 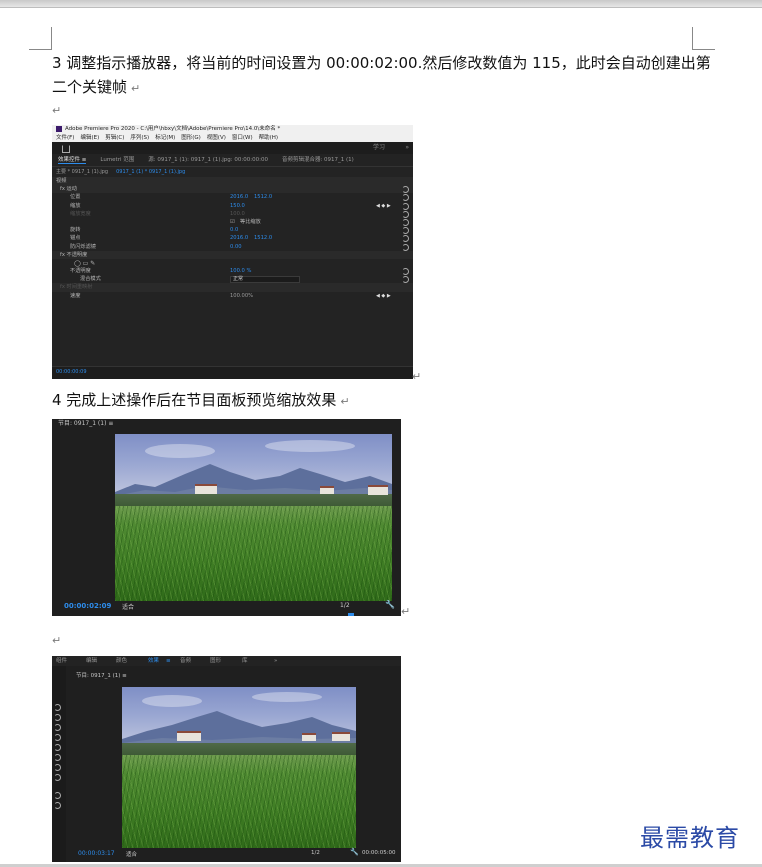 What do you see at coordinates (232, 230) in the screenshot?
I see `param-rotation: 旋转 0.0` at bounding box center [232, 230].